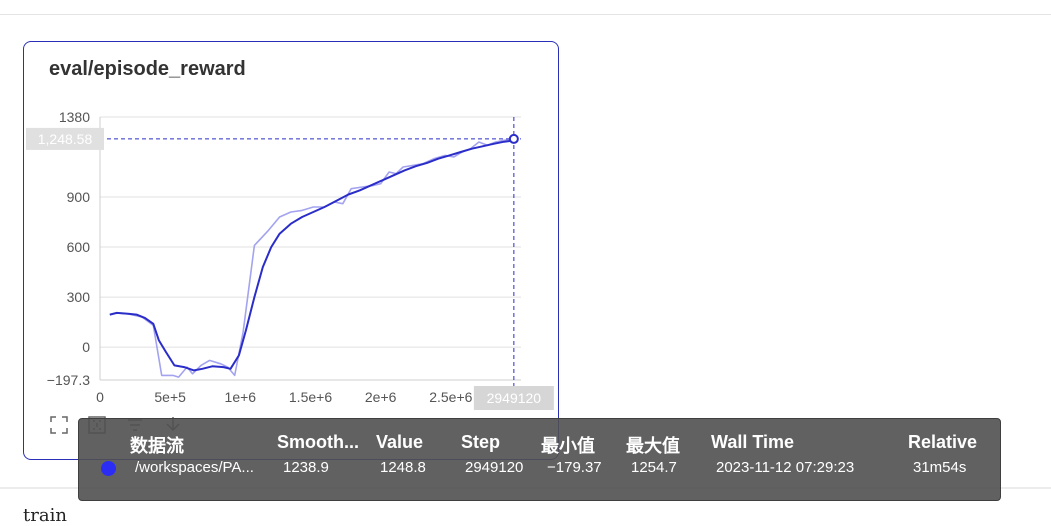 Image resolution: width=1051 pixels, height=526 pixels. What do you see at coordinates (79, 247) in the screenshot?
I see `y-tick-label: 600` at bounding box center [79, 247].